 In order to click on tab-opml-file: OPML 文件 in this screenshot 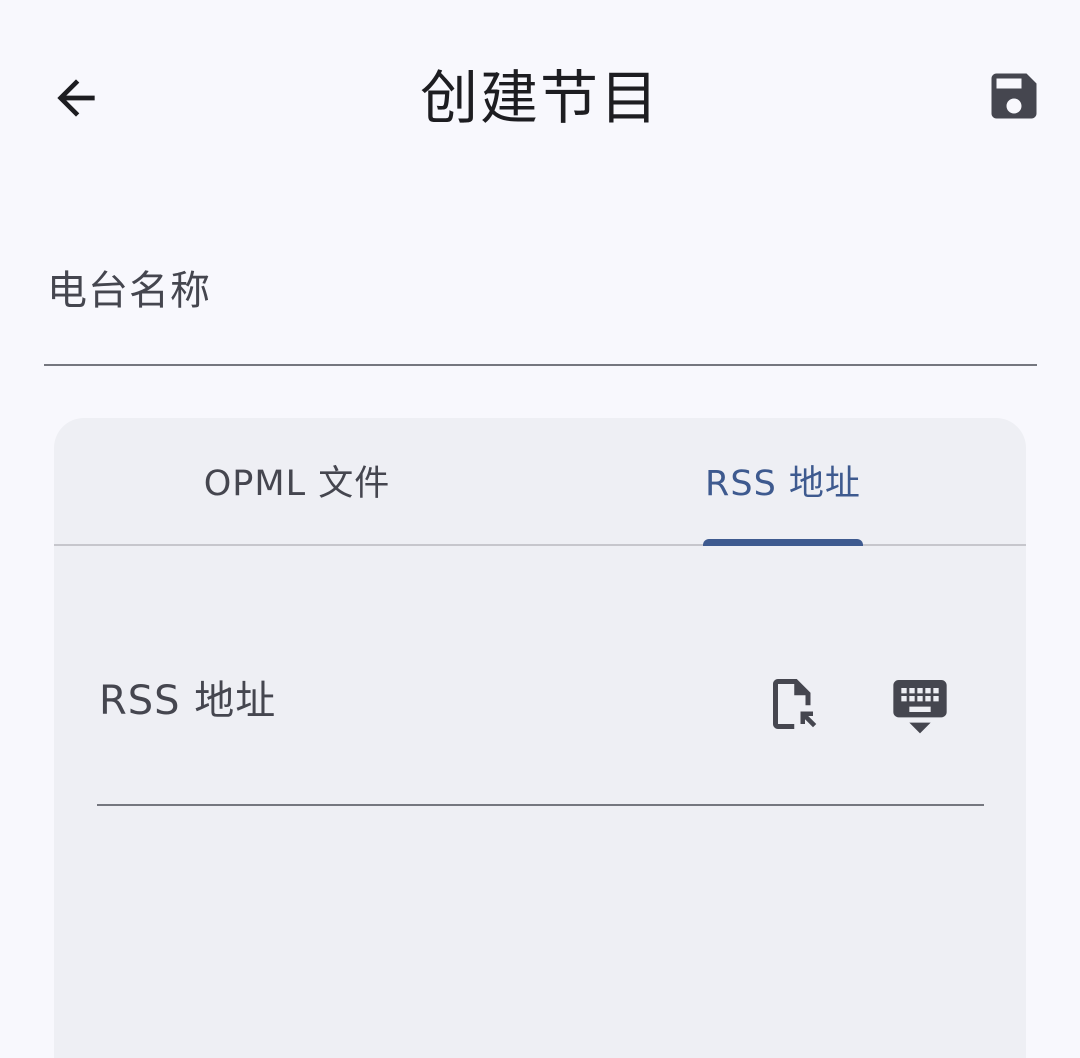, I will do `click(297, 482)`.